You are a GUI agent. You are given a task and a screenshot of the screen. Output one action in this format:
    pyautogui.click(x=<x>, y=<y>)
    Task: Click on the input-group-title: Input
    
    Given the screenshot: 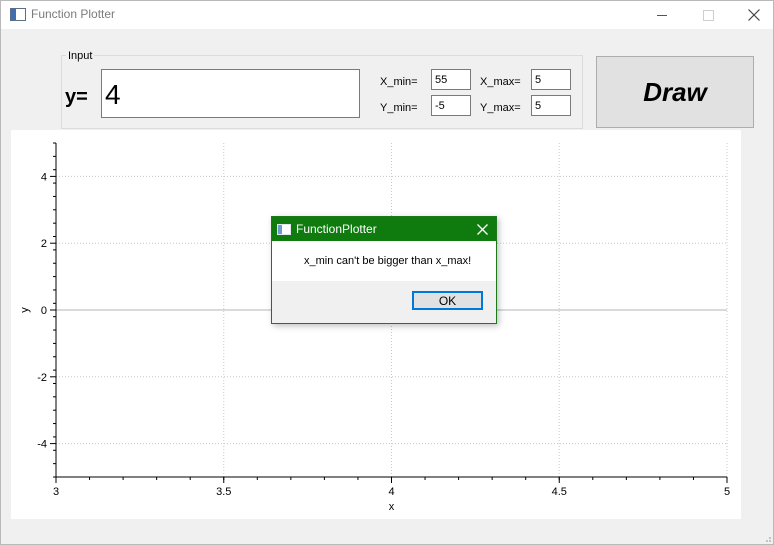 What is the action you would take?
    pyautogui.click(x=80, y=56)
    